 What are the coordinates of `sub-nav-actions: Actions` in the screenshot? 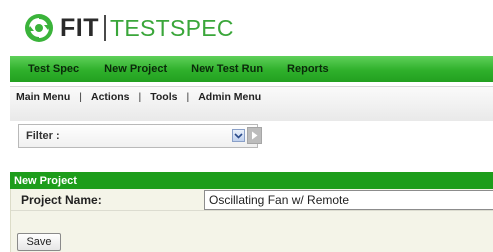 It's located at (110, 97).